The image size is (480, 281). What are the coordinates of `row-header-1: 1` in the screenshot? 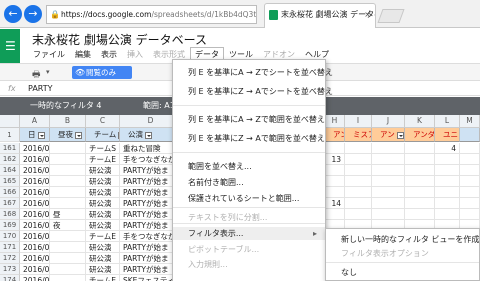 It's located at (10, 135).